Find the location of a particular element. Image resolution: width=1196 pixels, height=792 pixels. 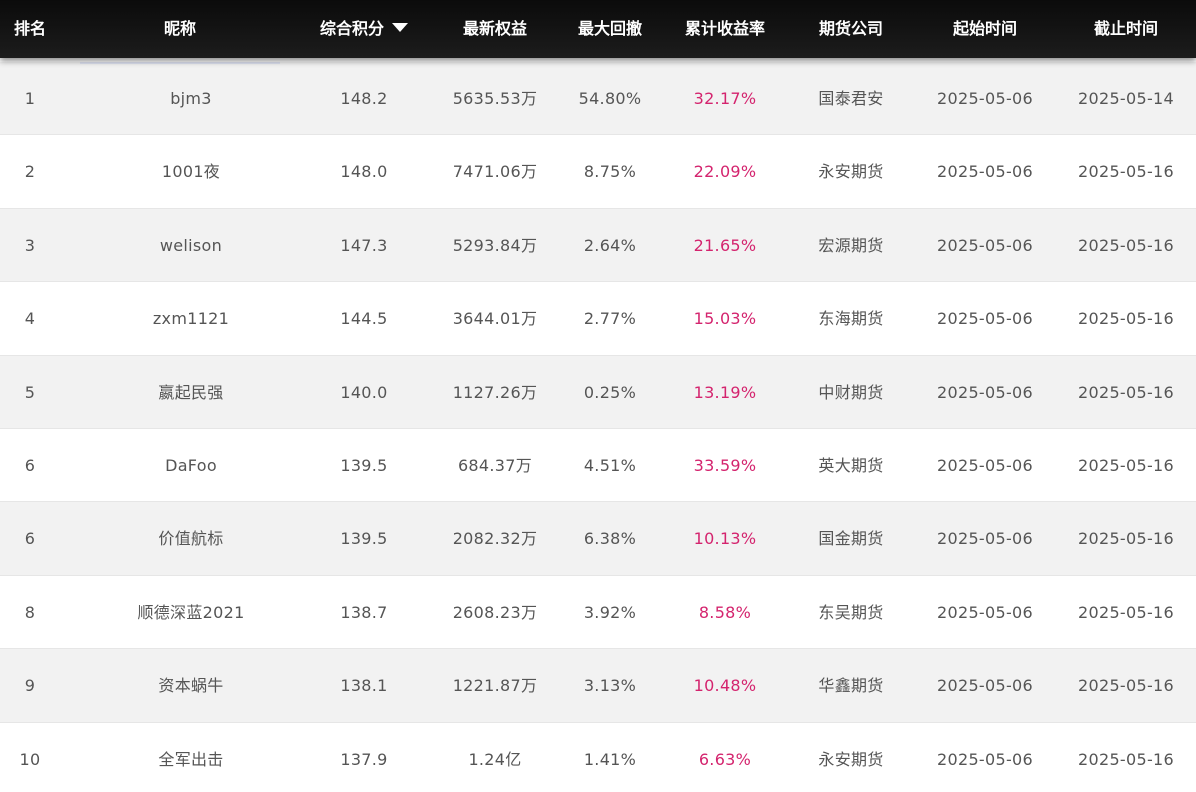

cell-score: 148.2 is located at coordinates (364, 98).